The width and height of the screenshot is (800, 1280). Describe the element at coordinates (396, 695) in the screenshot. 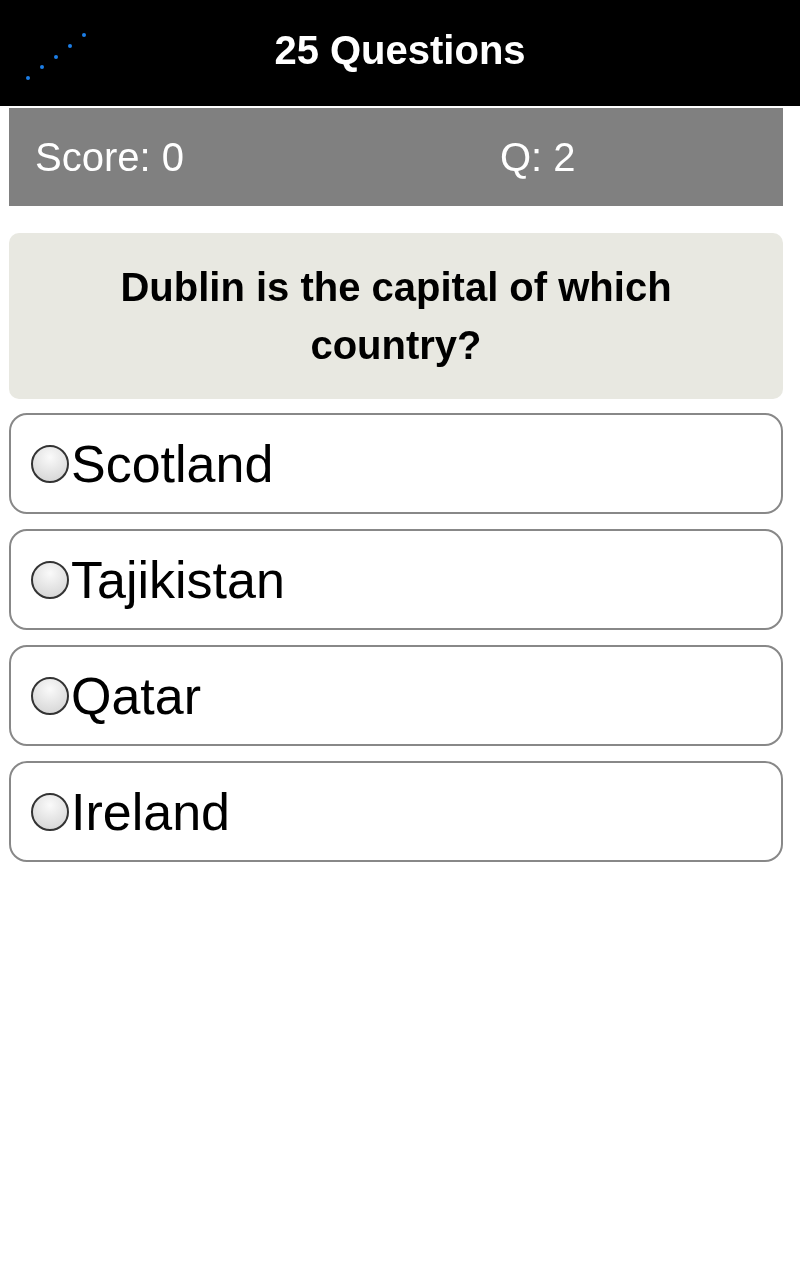

I see `answer-option: Qatar` at that location.